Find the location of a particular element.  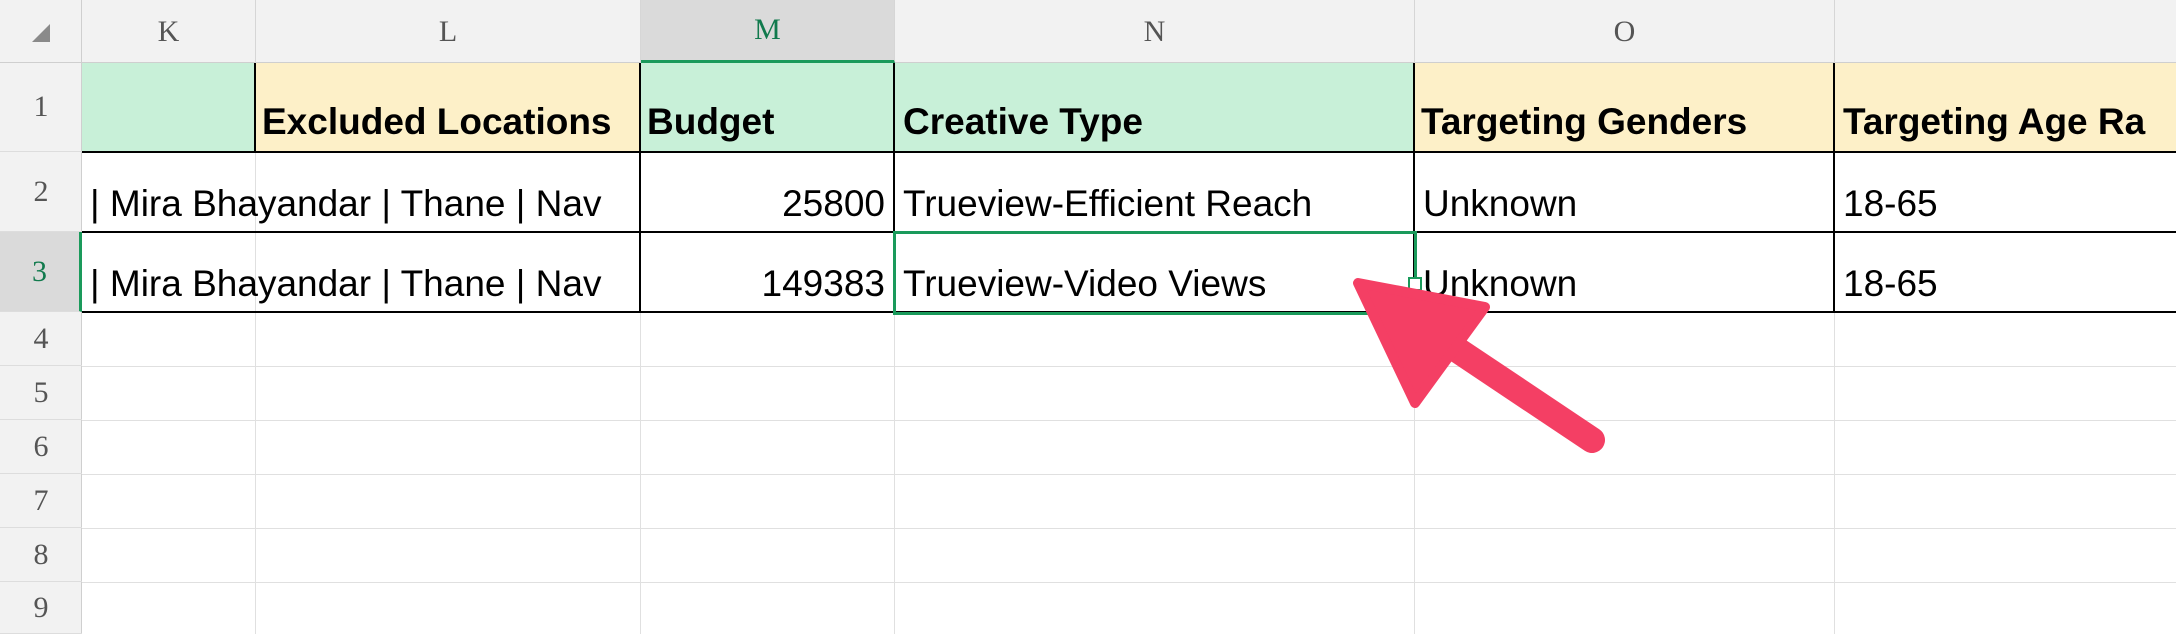

cell-K2: | Mira Bhayandar | Thane | Nav is located at coordinates (361, 193).